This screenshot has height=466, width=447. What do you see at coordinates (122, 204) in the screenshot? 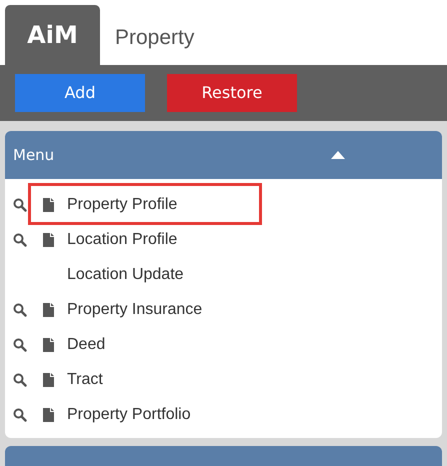
I see `menu-item: Property Profile` at bounding box center [122, 204].